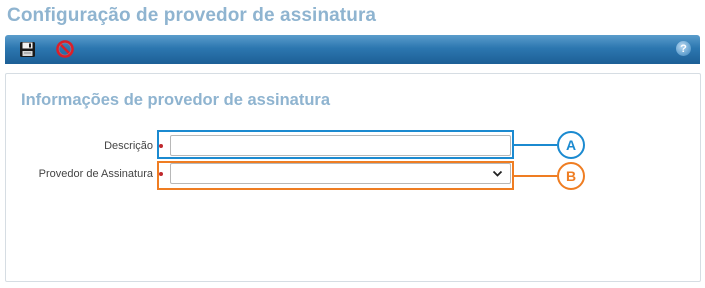  What do you see at coordinates (535, 145) in the screenshot?
I see `annotation-a-connector` at bounding box center [535, 145].